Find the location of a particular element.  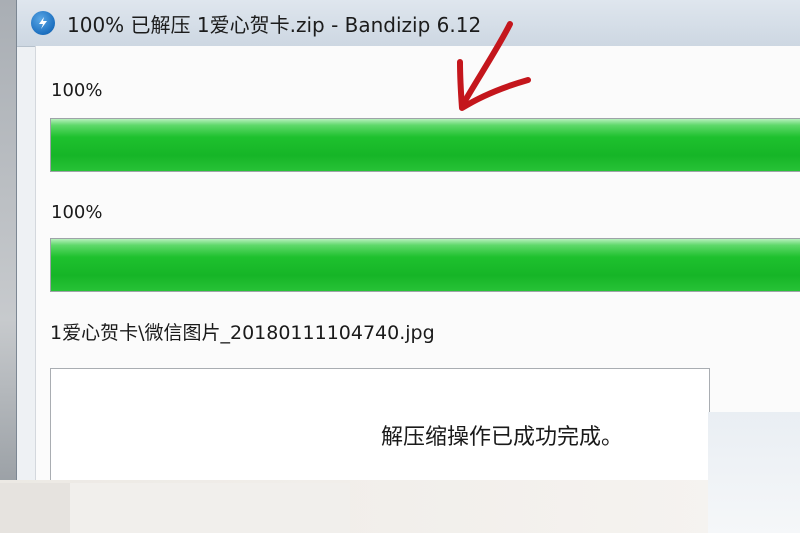

window-title: 100% 已解压 1爱心贺卡.zip - Bandizip 6.12 is located at coordinates (274, 24).